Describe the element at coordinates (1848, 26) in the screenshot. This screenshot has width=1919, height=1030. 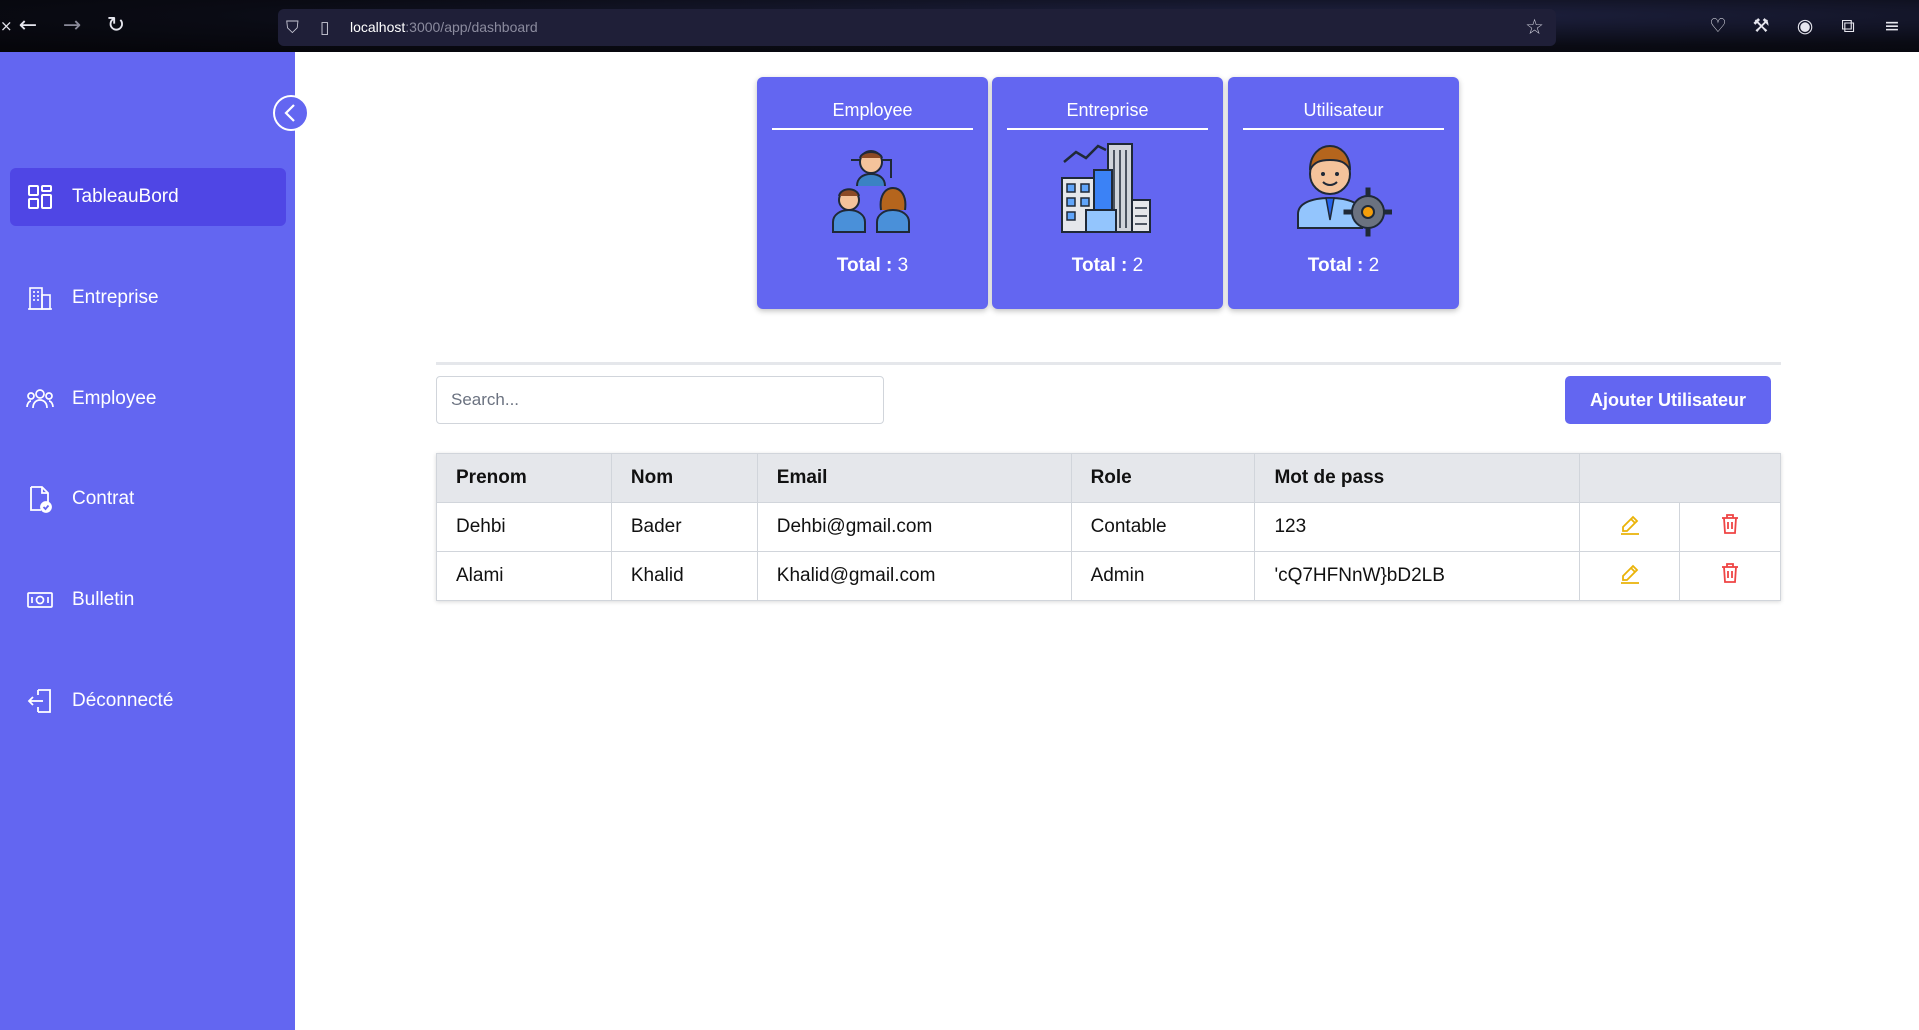
I see `extensions-icon: ⧉` at that location.